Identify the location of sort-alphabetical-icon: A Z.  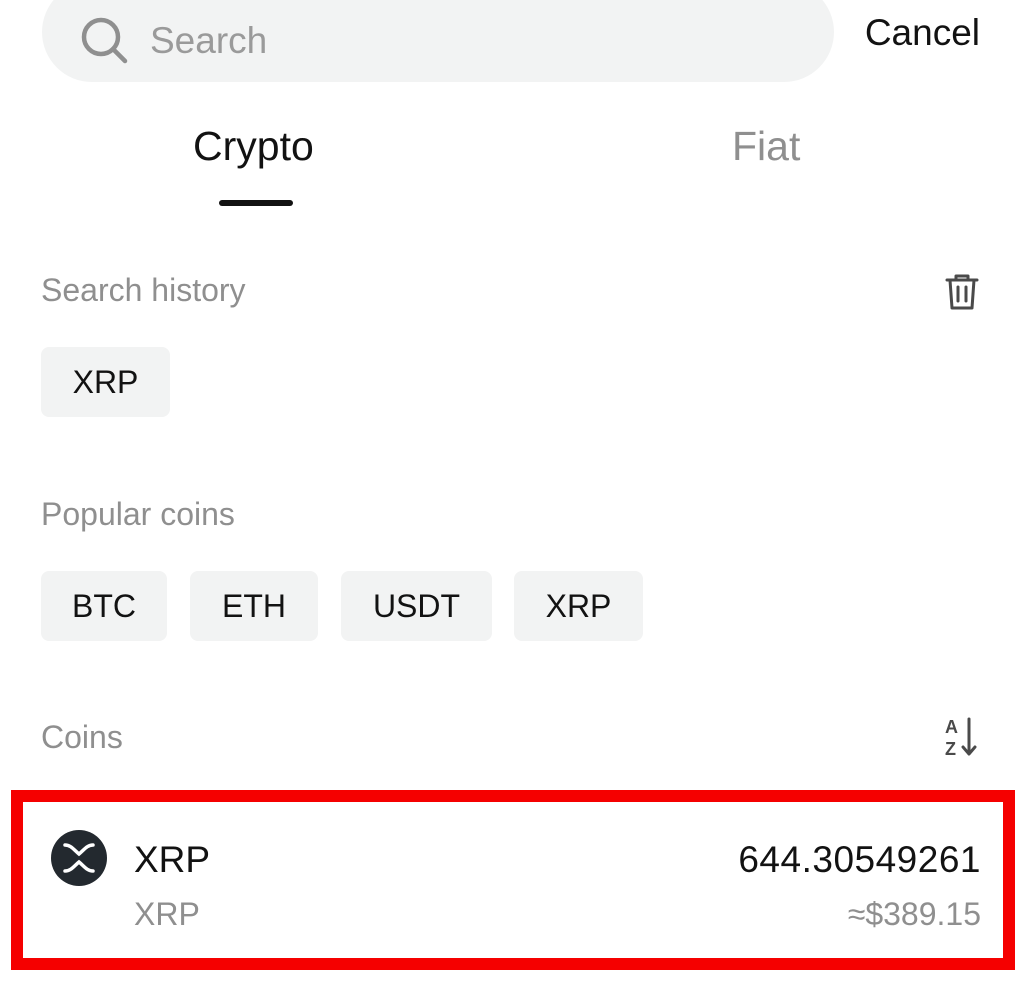
(961, 737).